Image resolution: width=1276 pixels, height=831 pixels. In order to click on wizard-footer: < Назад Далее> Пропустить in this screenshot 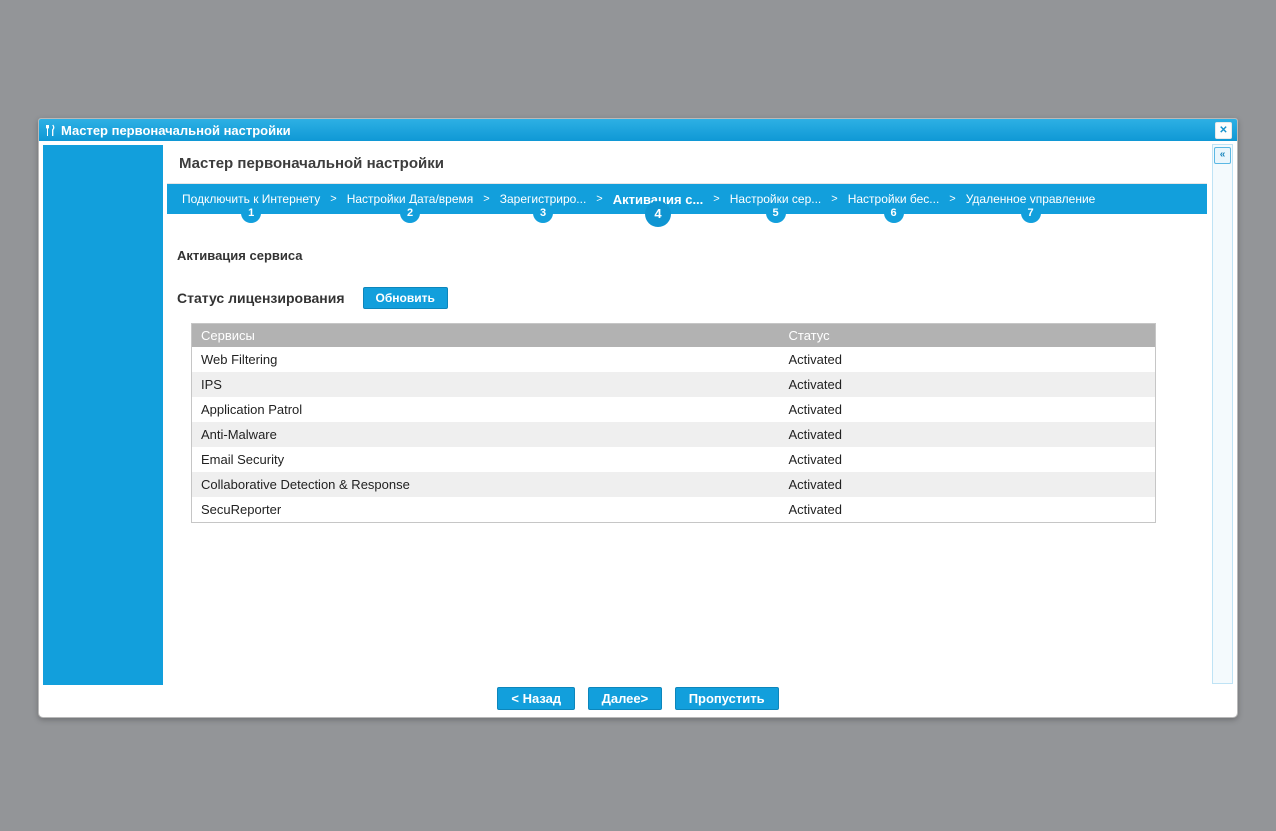, I will do `click(638, 698)`.